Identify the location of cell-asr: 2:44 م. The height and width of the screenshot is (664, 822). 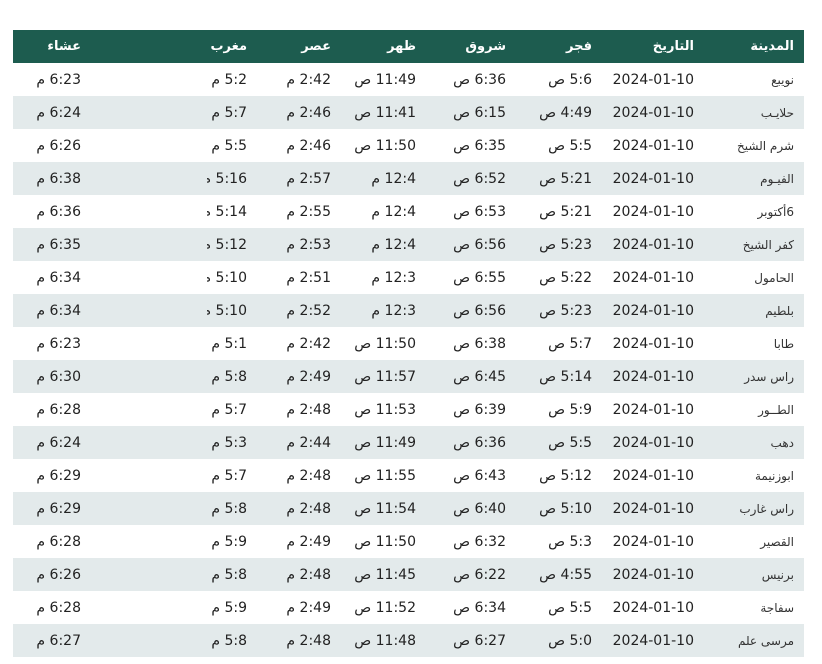
(308, 442).